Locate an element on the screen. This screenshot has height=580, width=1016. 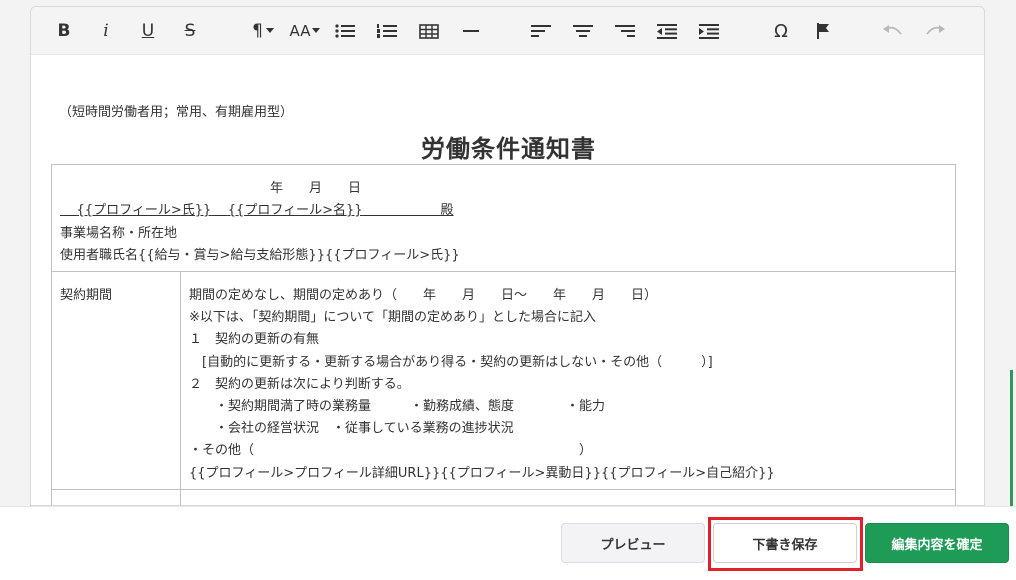
bullet-list-icon is located at coordinates (345, 31).